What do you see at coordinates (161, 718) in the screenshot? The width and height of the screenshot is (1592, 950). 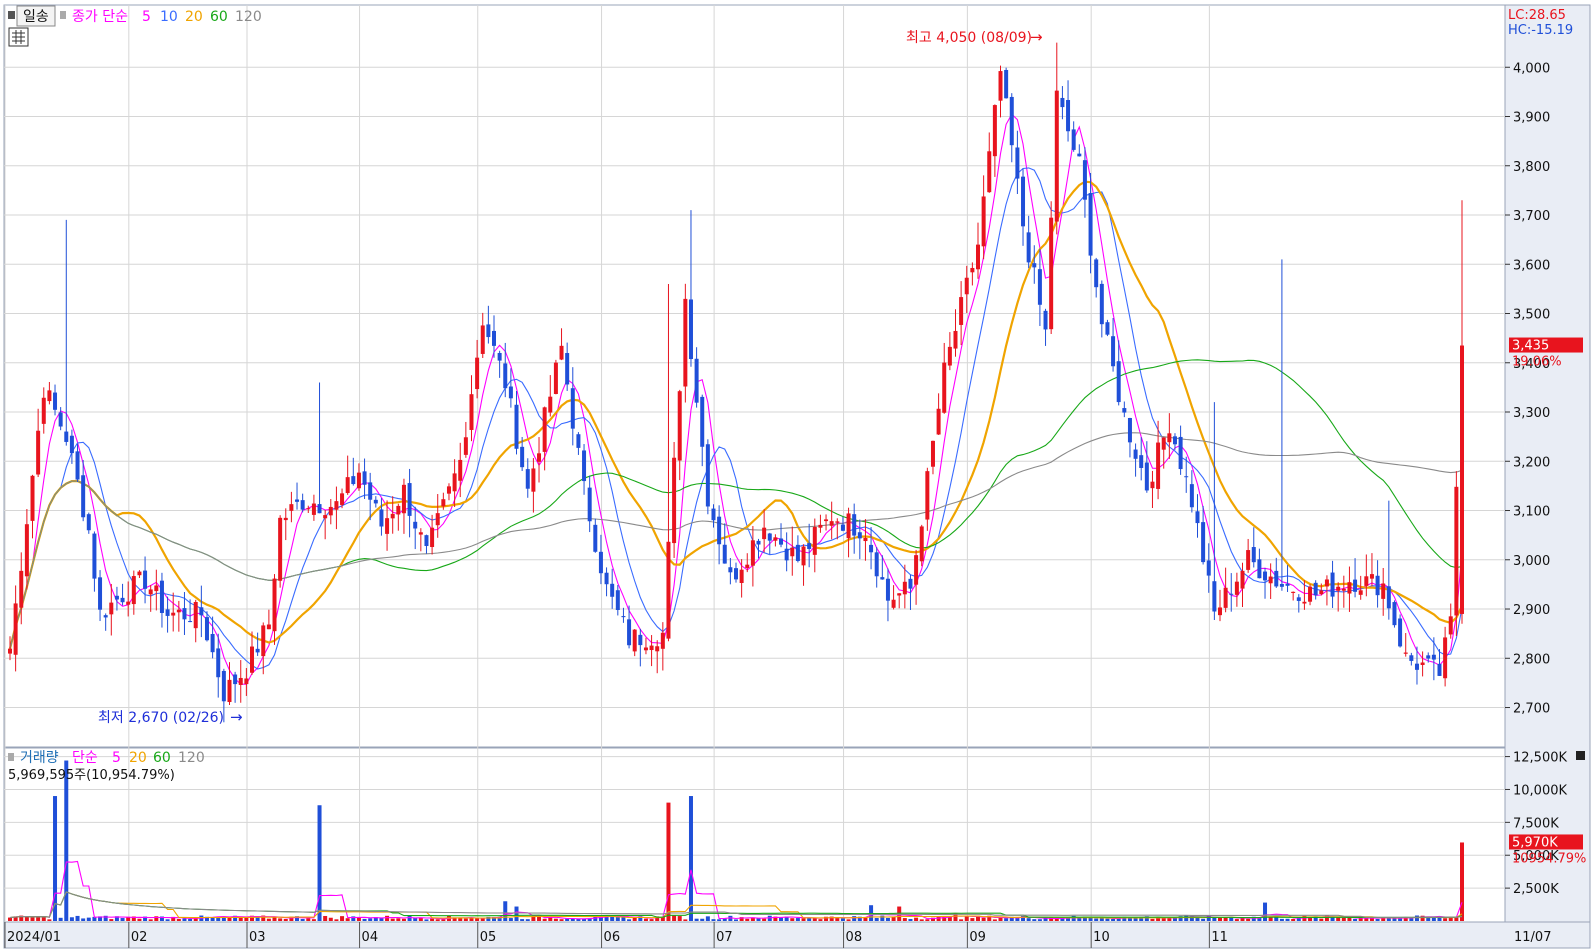 I see `low-annotation: 최저 2,670 (02/26)` at bounding box center [161, 718].